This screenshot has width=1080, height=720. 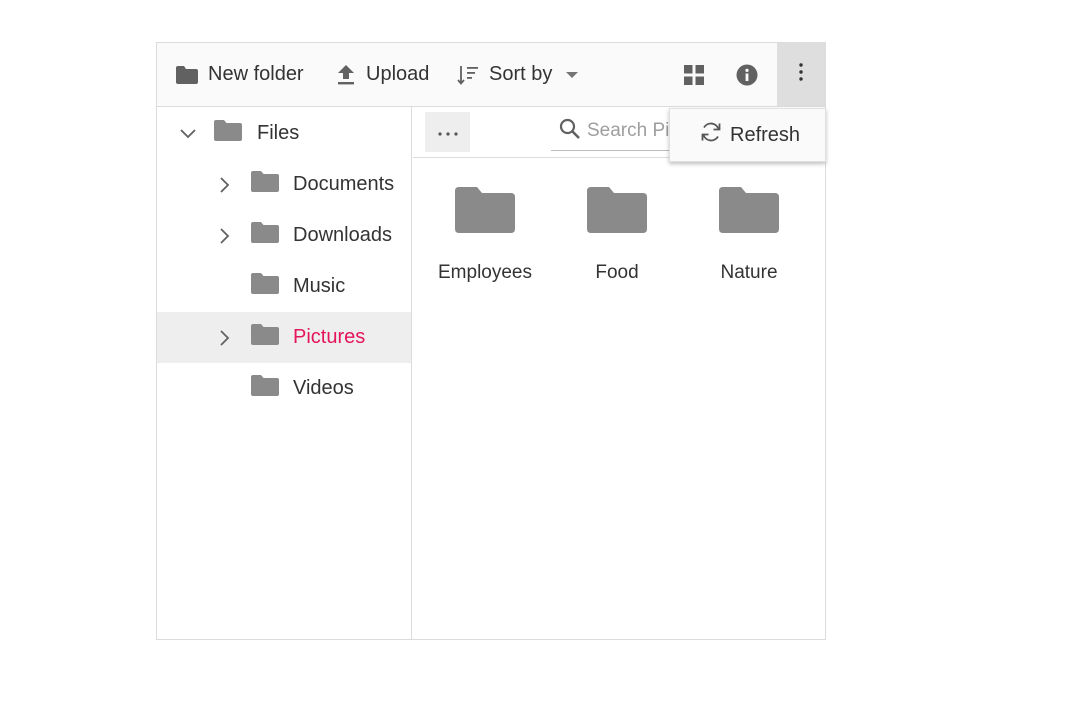 What do you see at coordinates (319, 286) in the screenshot?
I see `tree-item-label: Music` at bounding box center [319, 286].